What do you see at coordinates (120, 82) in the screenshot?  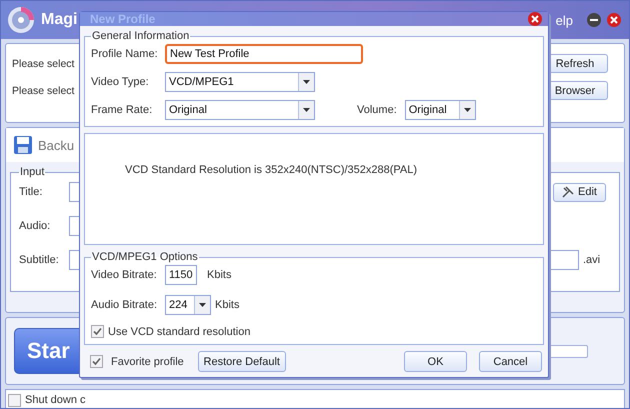 I see `field-label: Video Type:` at bounding box center [120, 82].